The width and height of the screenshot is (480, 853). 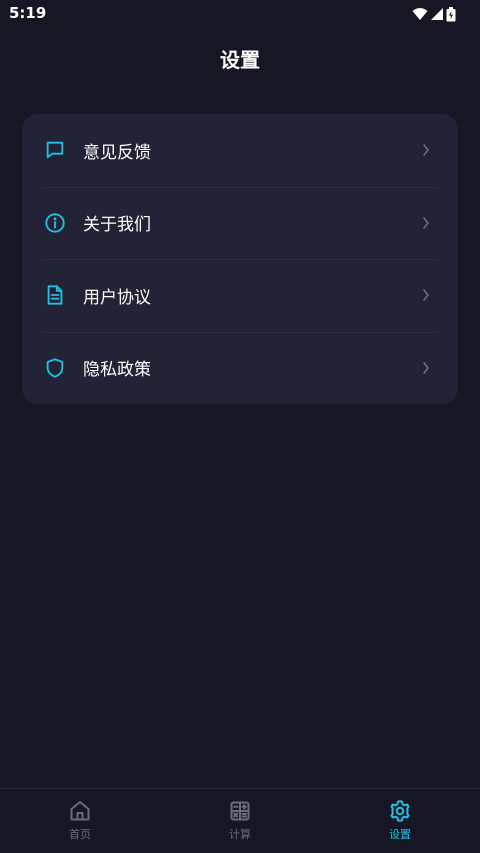 I want to click on info-icon, so click(x=55, y=223).